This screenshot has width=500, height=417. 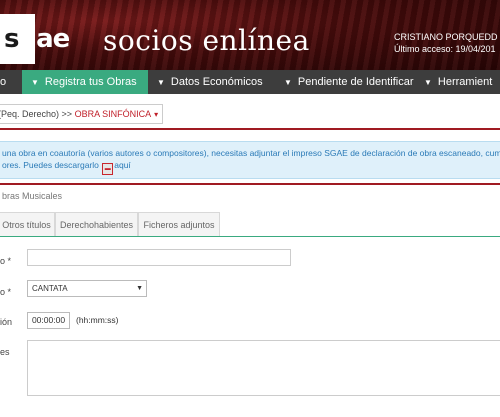 What do you see at coordinates (122, 165) in the screenshot?
I see `download-link: aquí` at bounding box center [122, 165].